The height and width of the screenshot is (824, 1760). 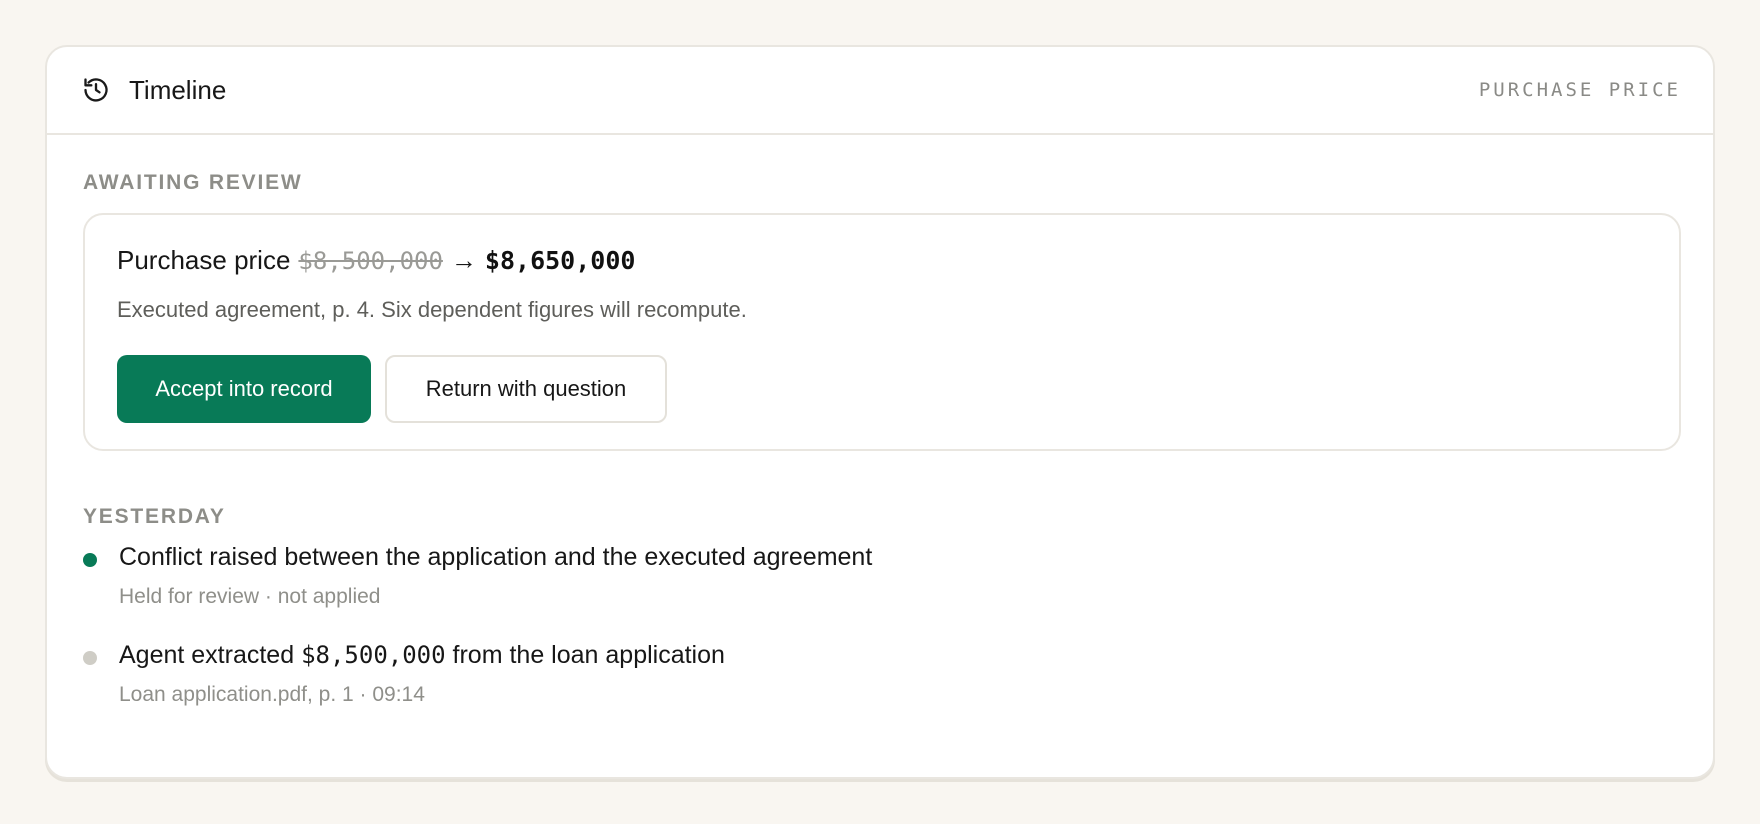 I want to click on change-field-label: Purchase price, so click(x=204, y=260).